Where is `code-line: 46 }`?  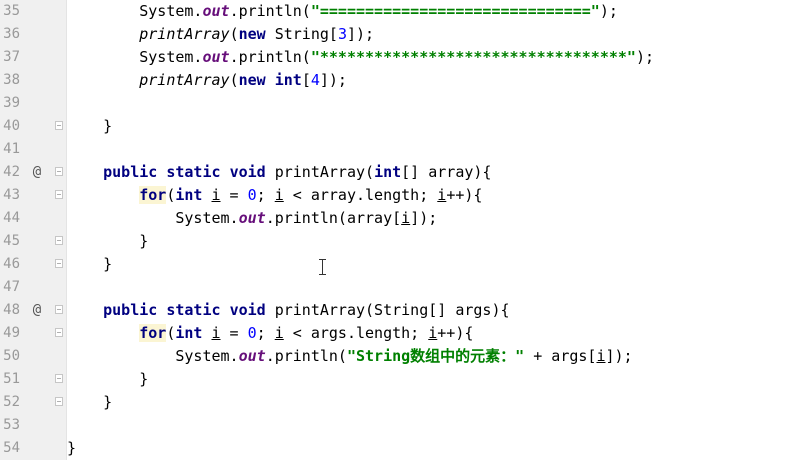
code-line: 46 } is located at coordinates (401, 264).